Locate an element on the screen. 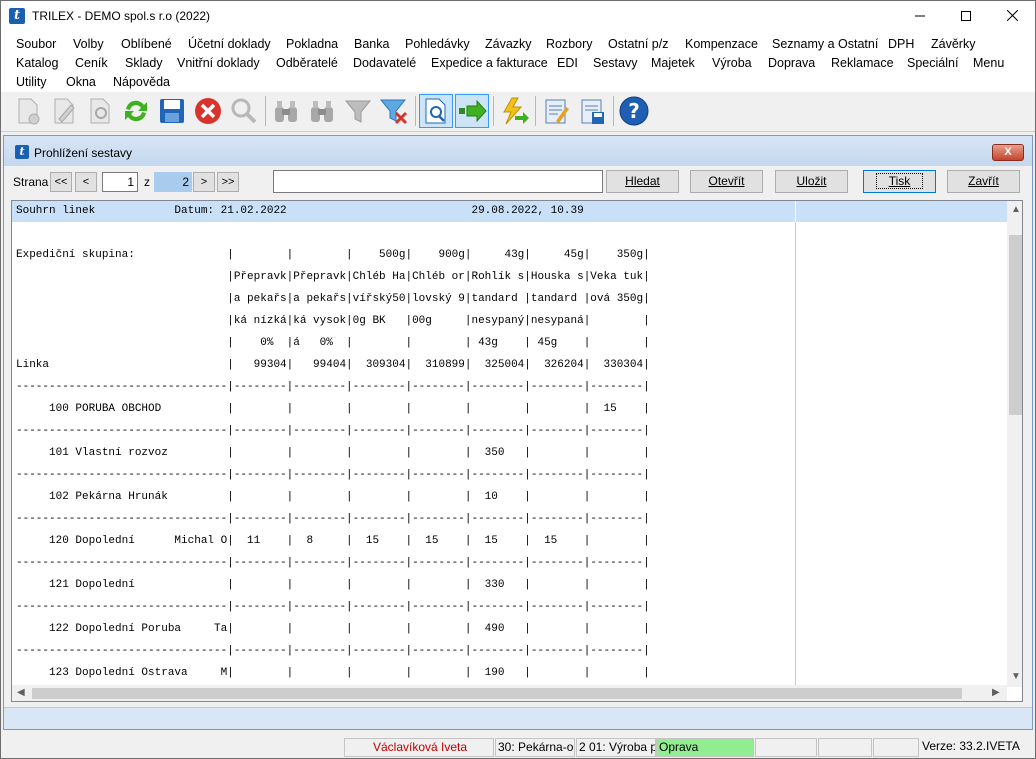 The width and height of the screenshot is (1036, 759). menu-zavazky: Závazky is located at coordinates (508, 44).